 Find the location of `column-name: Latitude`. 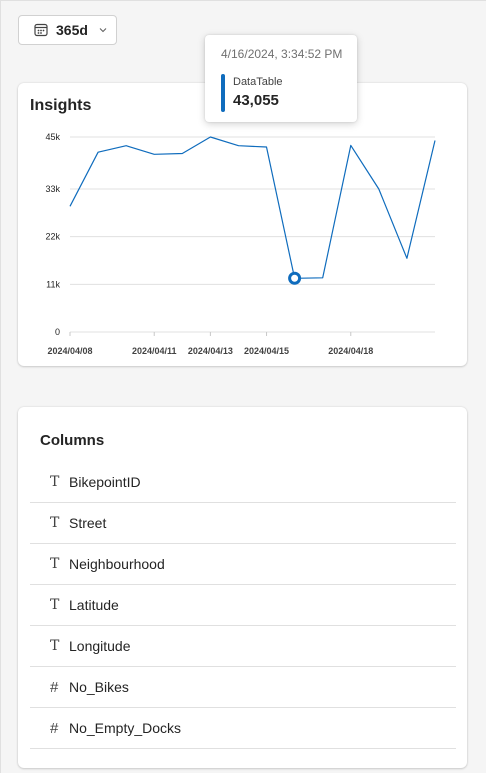

column-name: Latitude is located at coordinates (94, 605).